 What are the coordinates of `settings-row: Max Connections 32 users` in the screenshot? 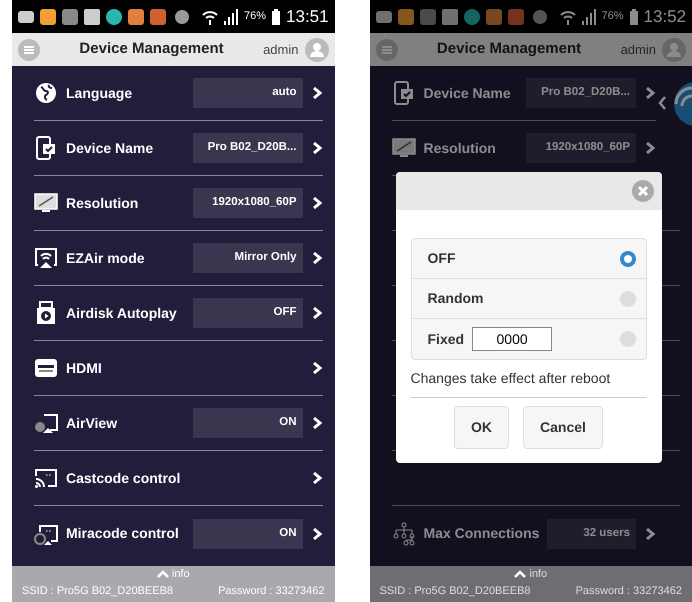 It's located at (524, 533).